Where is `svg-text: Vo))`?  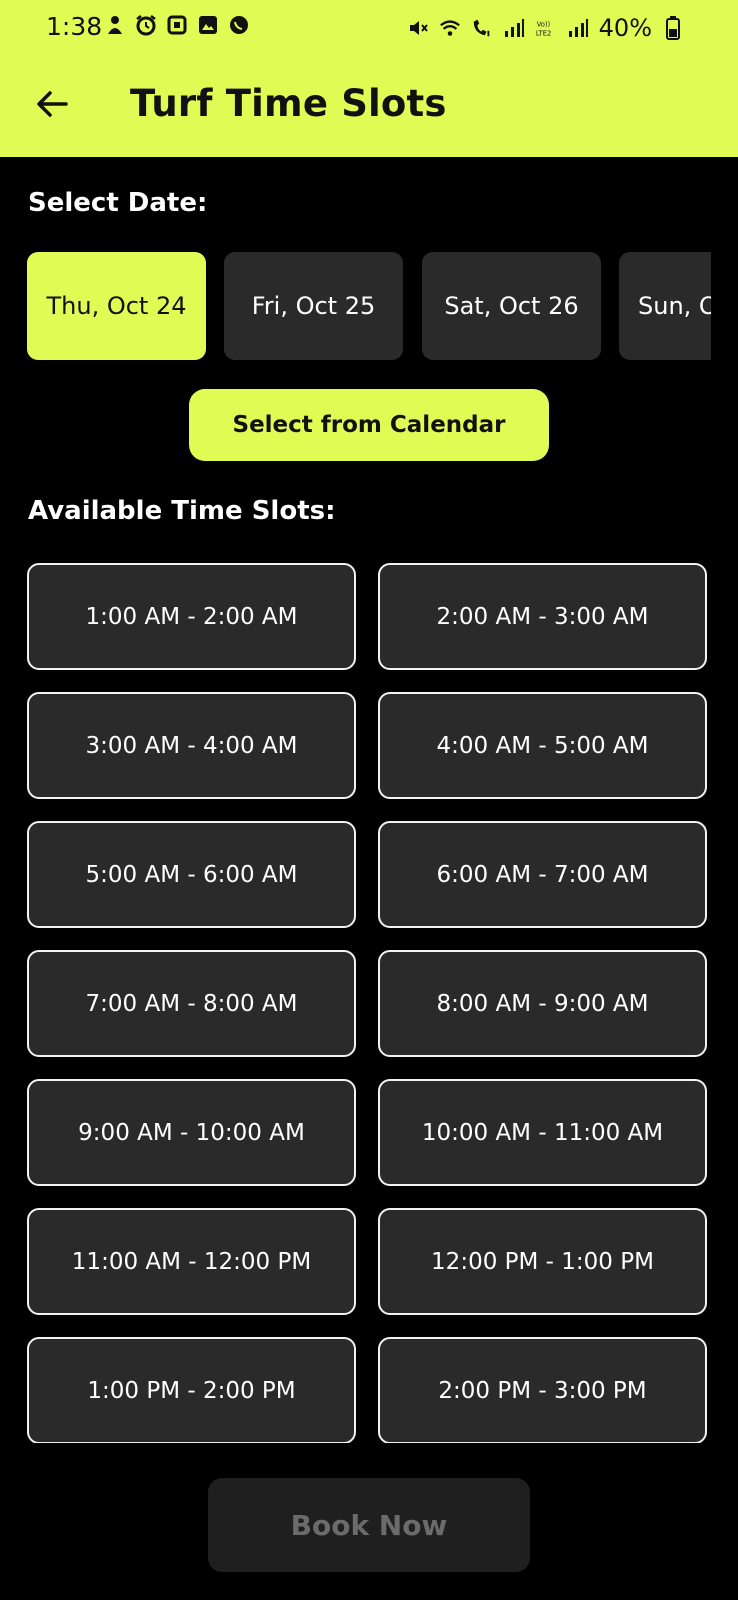 svg-text: Vo)) is located at coordinates (543, 24).